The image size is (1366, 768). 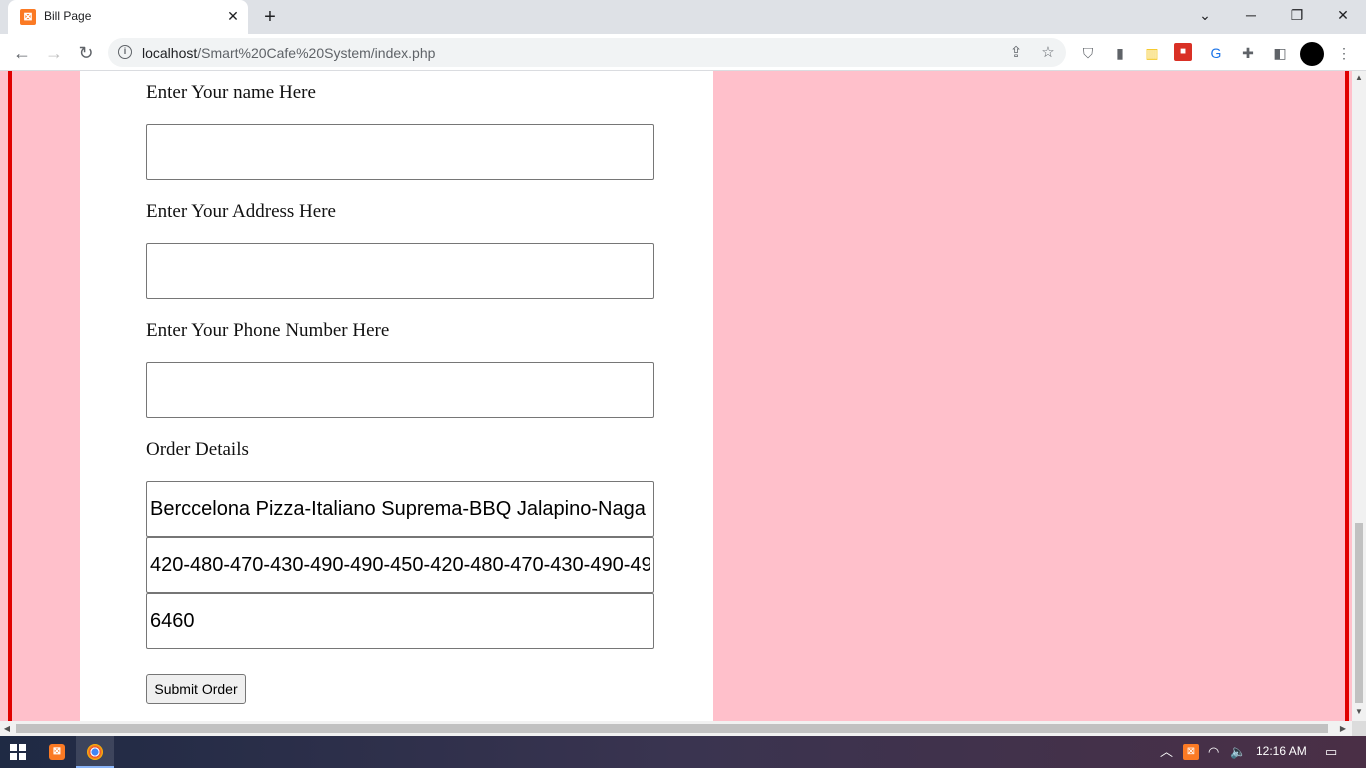 I want to click on red-extension-icon: ■, so click(x=1183, y=52).